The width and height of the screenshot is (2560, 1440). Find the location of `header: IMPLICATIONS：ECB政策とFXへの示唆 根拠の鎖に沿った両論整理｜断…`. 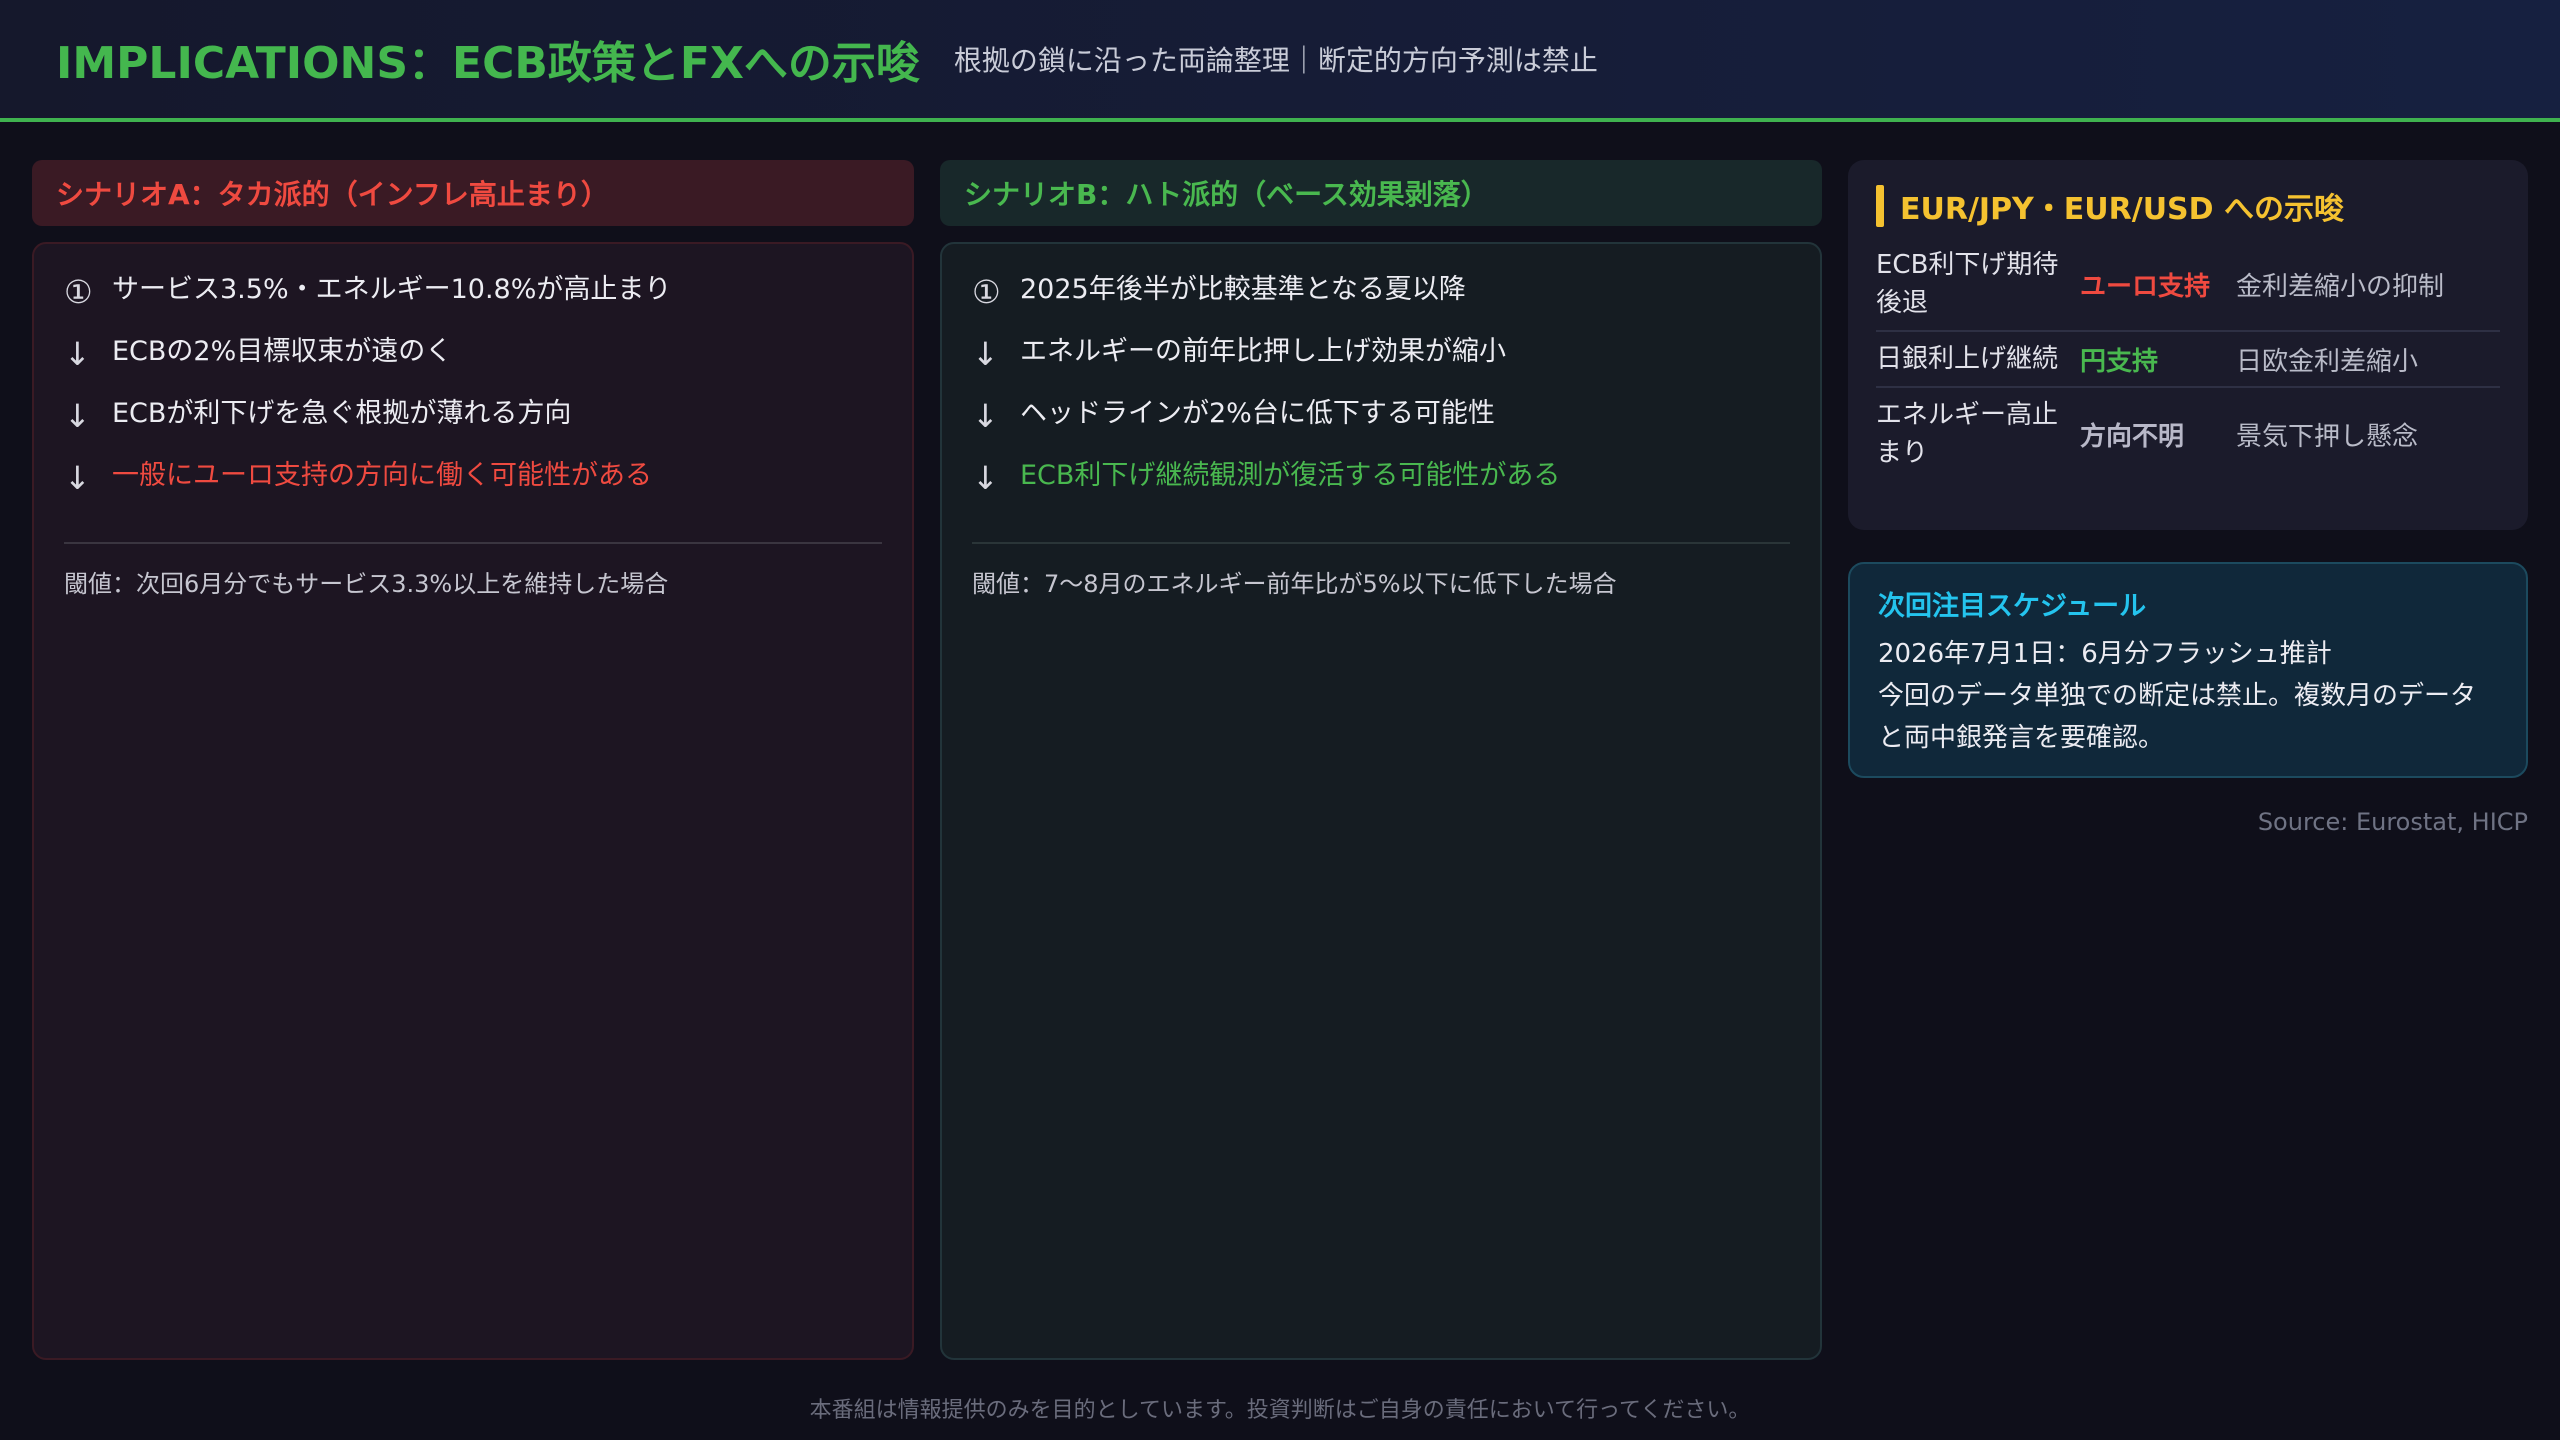

header: IMPLICATIONS：ECB政策とFXへの示唆 根拠の鎖に沿った両論整理｜断… is located at coordinates (1280, 61).